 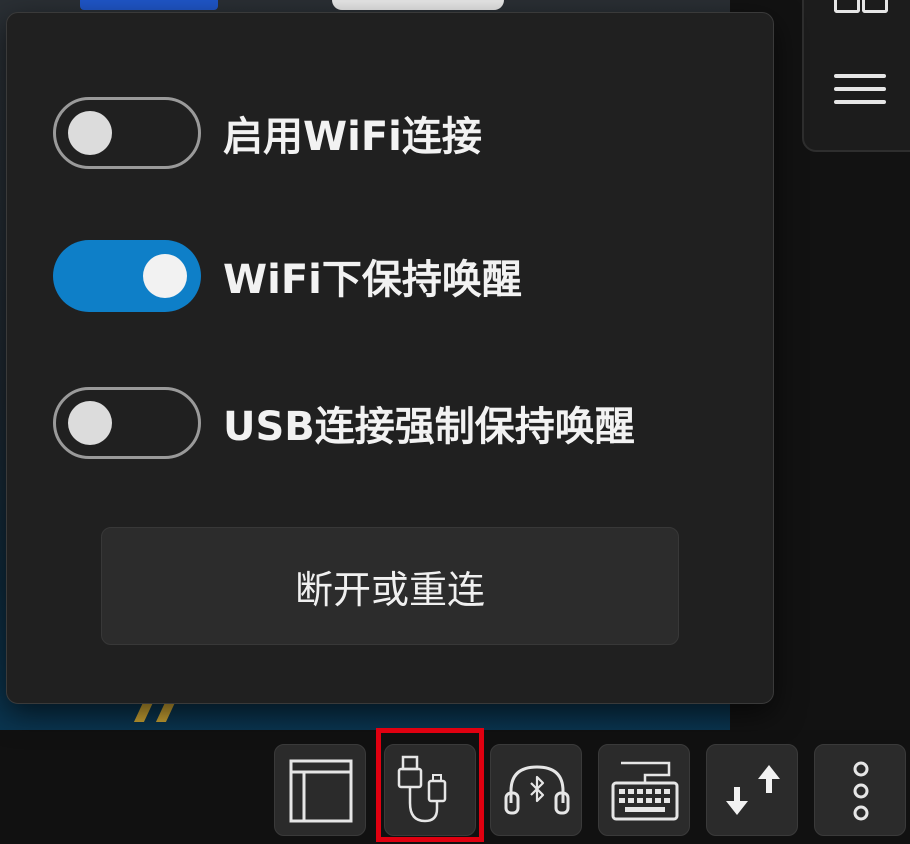 I want to click on wifi-keep-awake-toggle, so click(x=127, y=276).